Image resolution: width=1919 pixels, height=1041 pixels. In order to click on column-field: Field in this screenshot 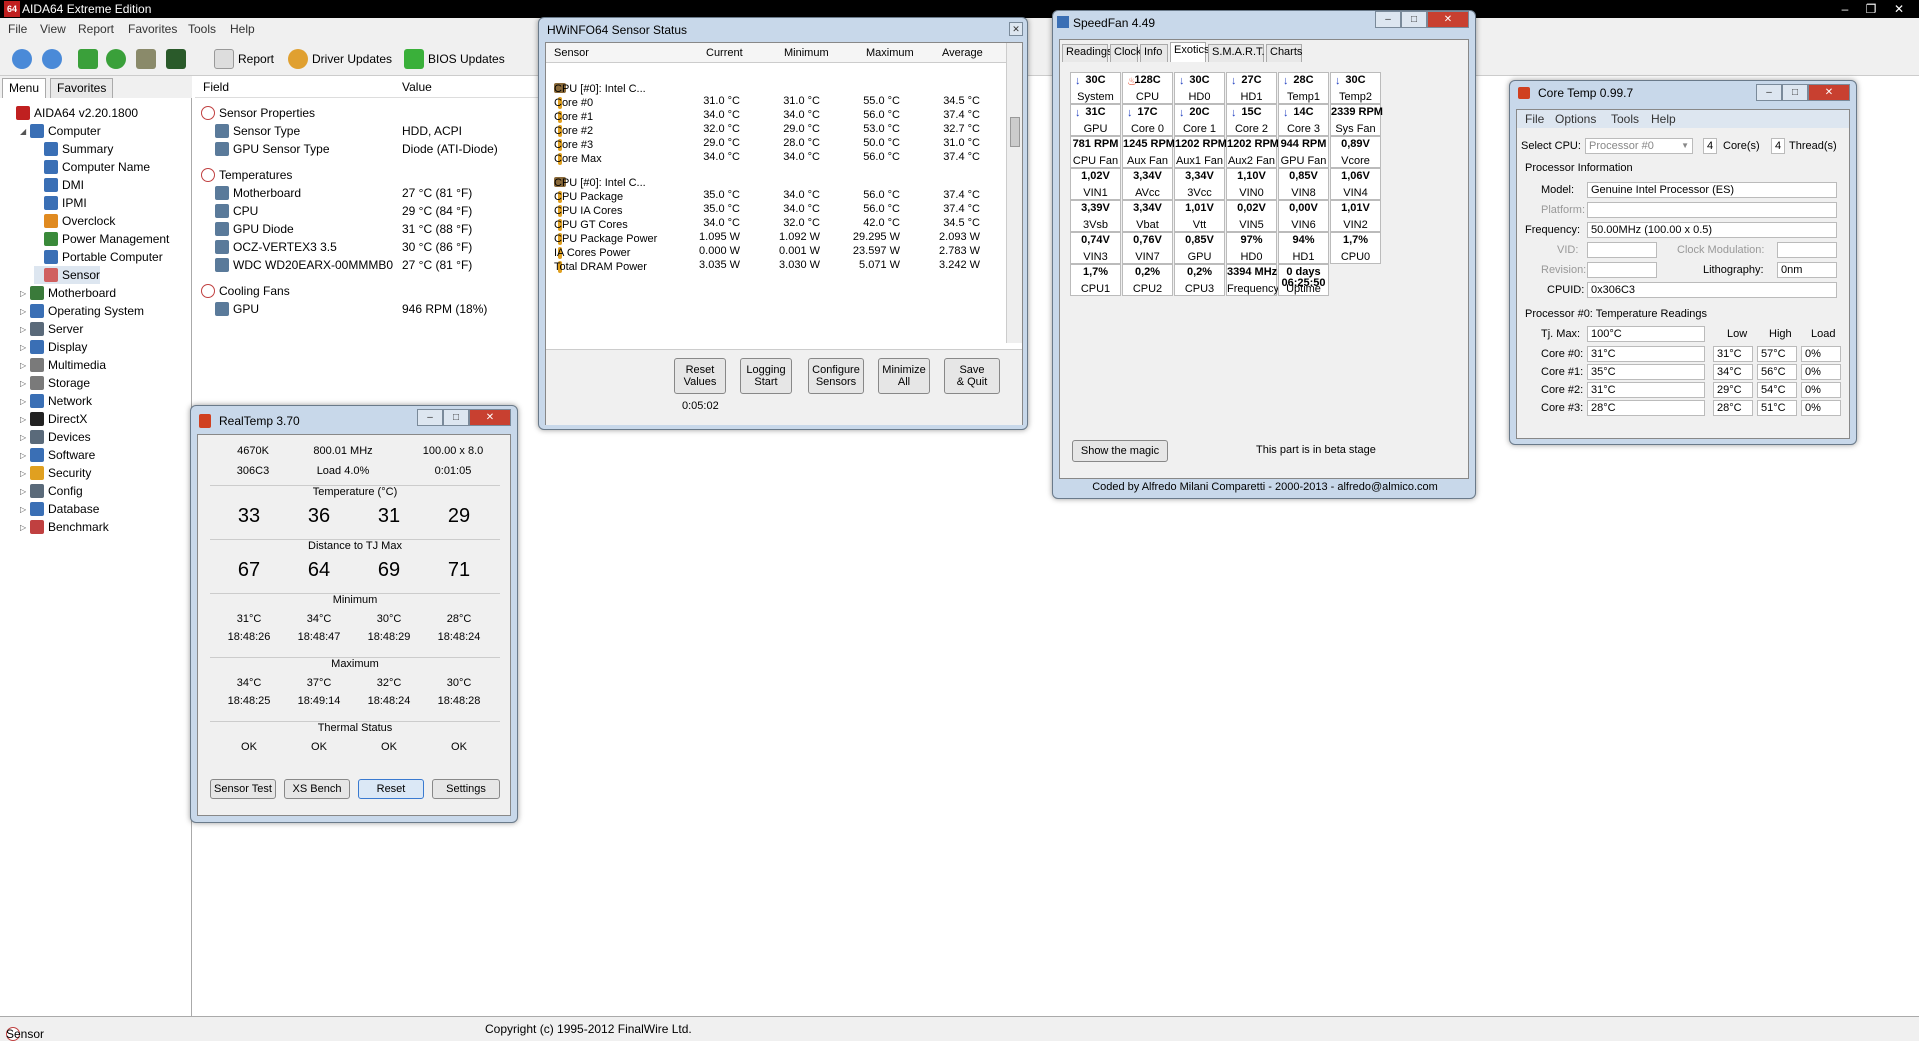, I will do `click(216, 87)`.